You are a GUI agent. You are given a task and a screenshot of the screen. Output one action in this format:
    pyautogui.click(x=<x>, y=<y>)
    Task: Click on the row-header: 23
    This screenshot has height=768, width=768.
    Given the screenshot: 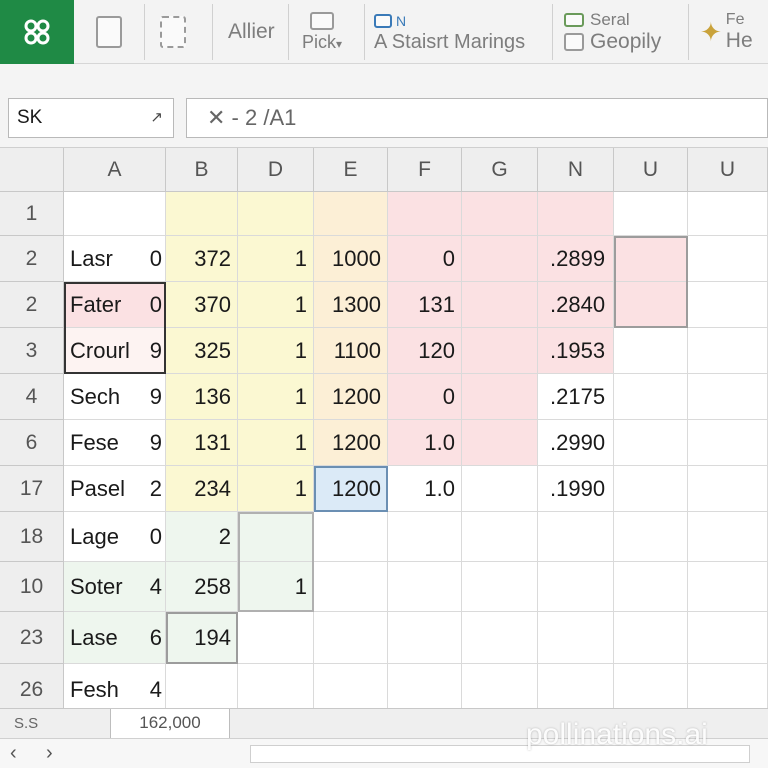 What is the action you would take?
    pyautogui.click(x=32, y=638)
    